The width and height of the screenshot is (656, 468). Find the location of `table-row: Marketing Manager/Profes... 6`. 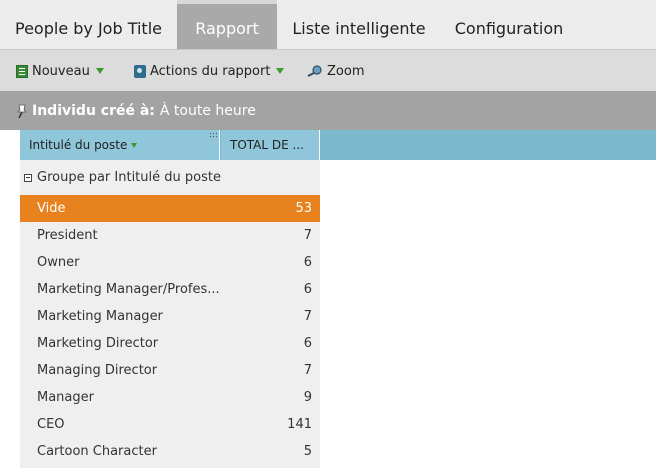

table-row: Marketing Manager/Profes... 6 is located at coordinates (170, 289).